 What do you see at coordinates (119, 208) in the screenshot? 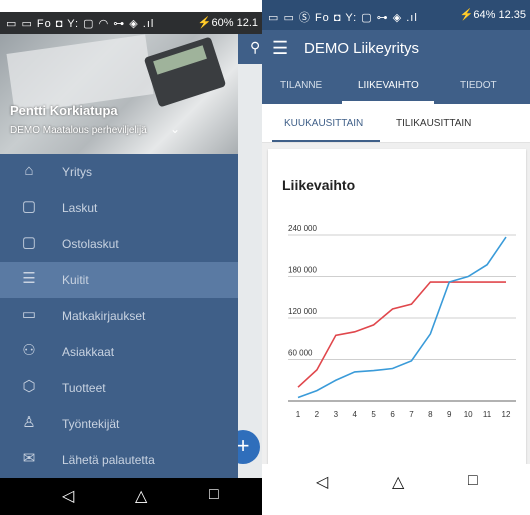
I see `drawer-item: ▢ Laskut` at bounding box center [119, 208].